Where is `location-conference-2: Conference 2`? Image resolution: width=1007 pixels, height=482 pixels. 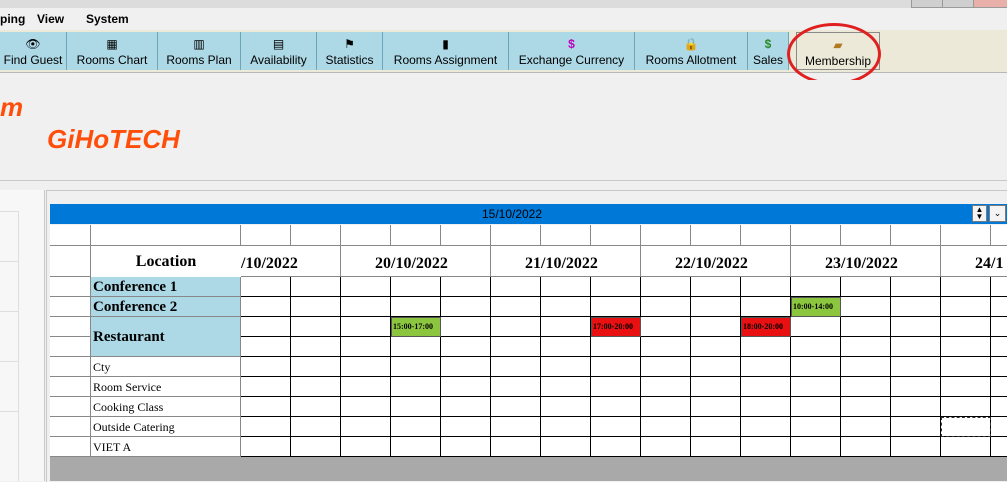 location-conference-2: Conference 2 is located at coordinates (166, 307).